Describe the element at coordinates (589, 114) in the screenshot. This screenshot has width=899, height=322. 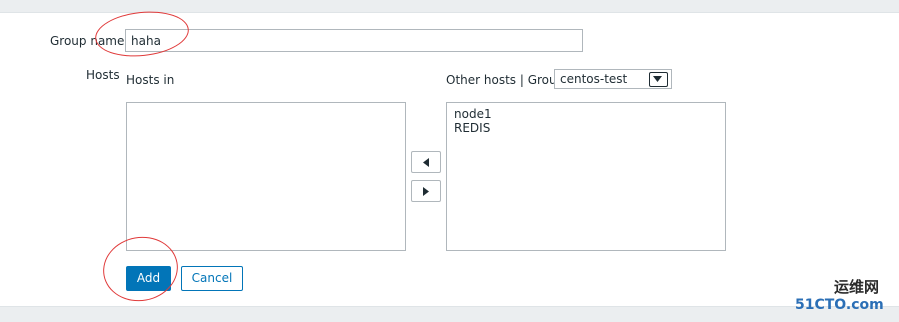
I see `list-item: node1` at that location.